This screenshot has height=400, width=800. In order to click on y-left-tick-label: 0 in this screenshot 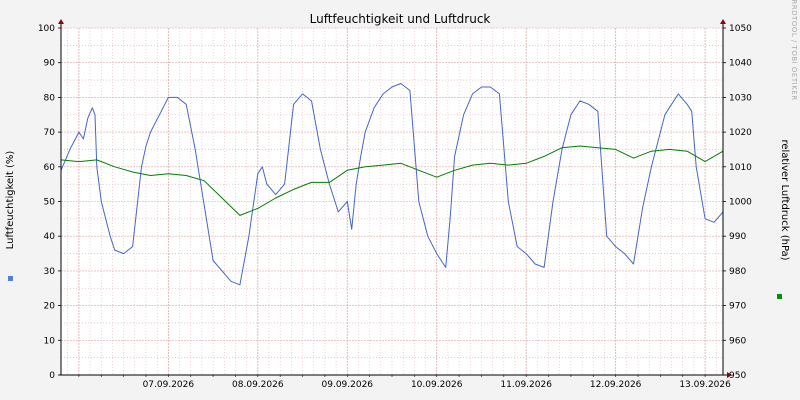, I will do `click(52, 376)`.